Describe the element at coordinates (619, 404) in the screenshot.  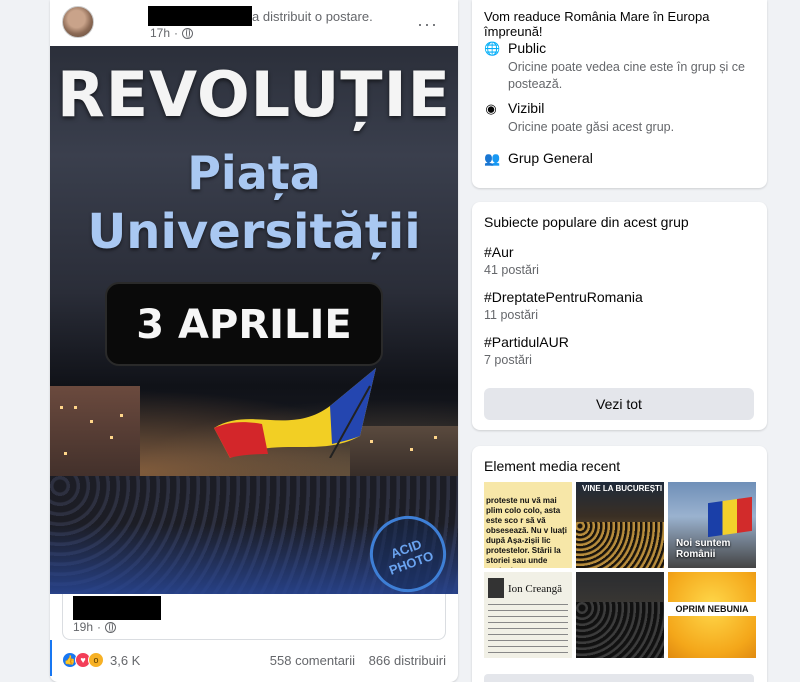
I see `see-all-button: Vezi tot` at that location.